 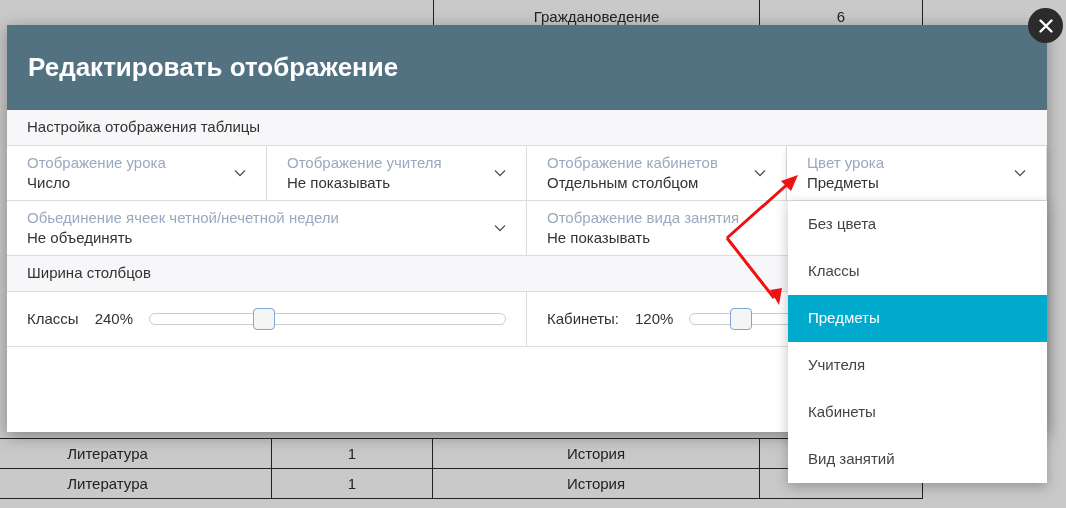 I want to click on dropdown-option: Учителя, so click(x=917, y=365).